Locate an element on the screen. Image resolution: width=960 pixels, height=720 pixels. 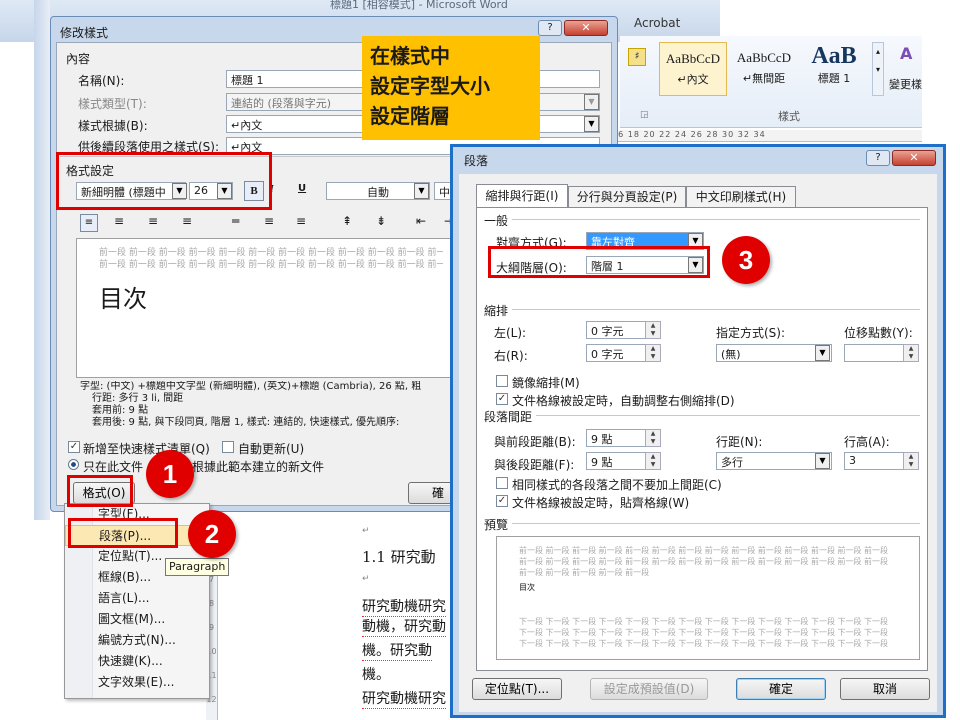
general-separator is located at coordinates (716, 219).